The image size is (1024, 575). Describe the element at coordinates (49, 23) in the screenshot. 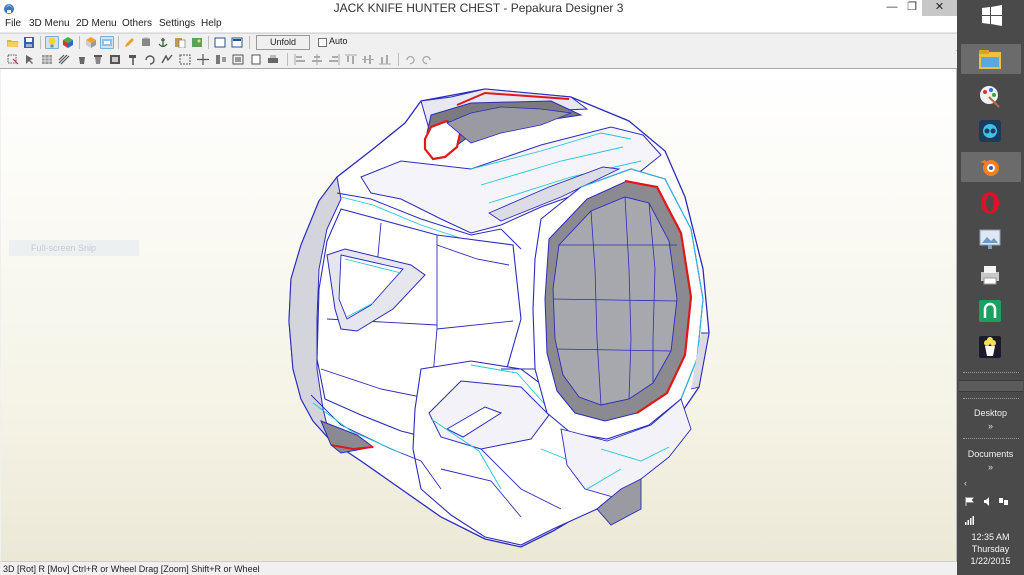

I see `menu-3d: 3D Menu` at that location.